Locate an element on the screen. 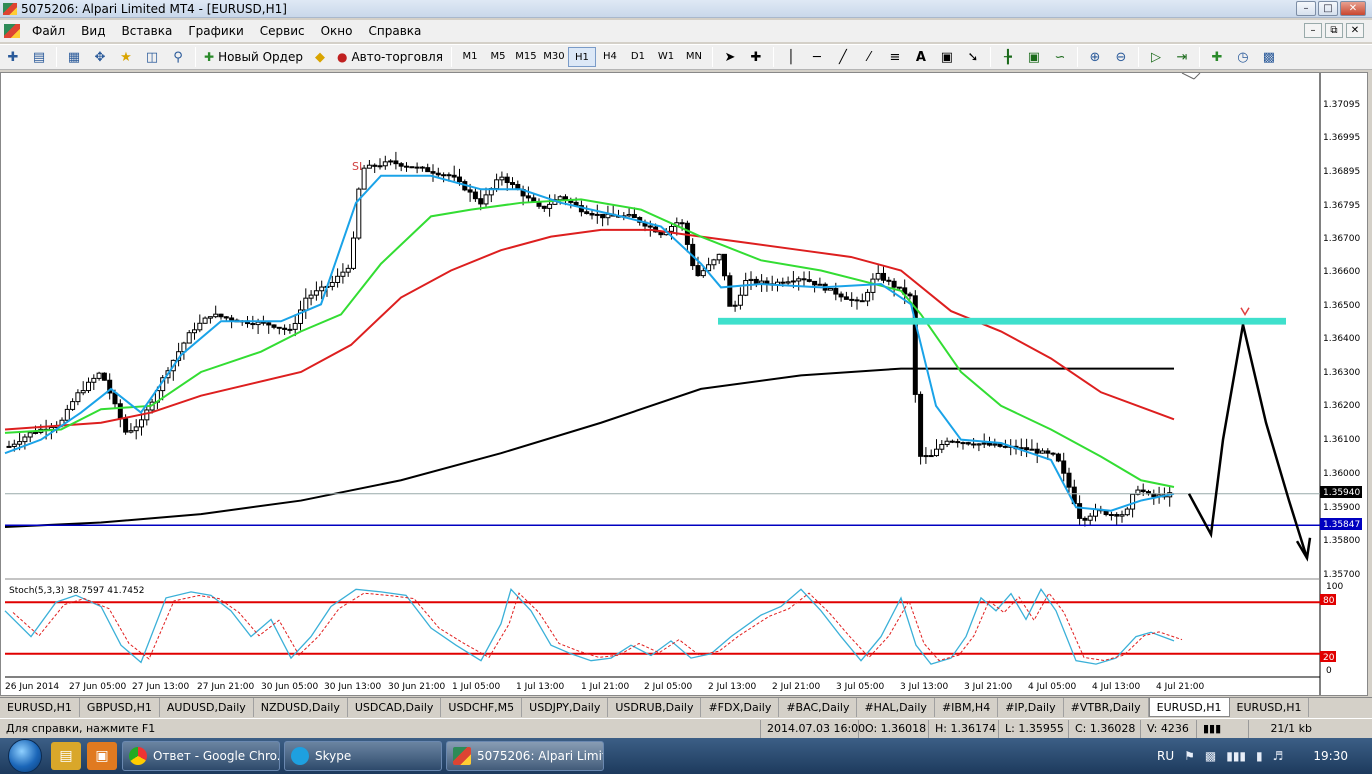 The width and height of the screenshot is (1372, 774). tester-icon: ⚲ is located at coordinates (178, 57).